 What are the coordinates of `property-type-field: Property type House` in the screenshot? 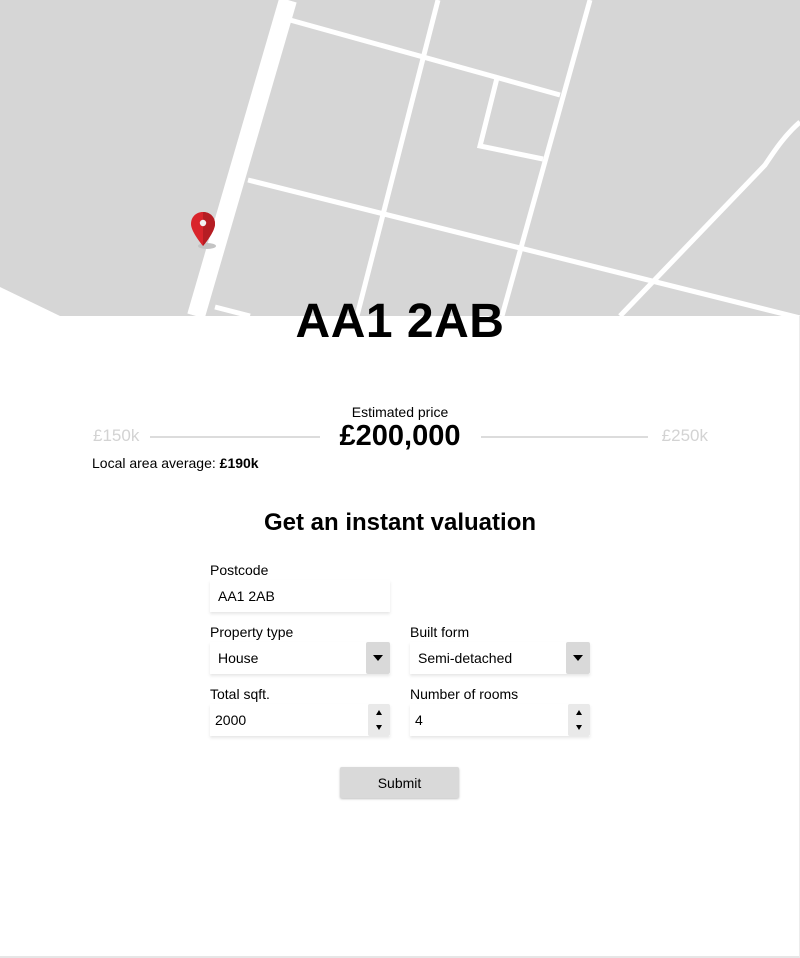 It's located at (300, 649).